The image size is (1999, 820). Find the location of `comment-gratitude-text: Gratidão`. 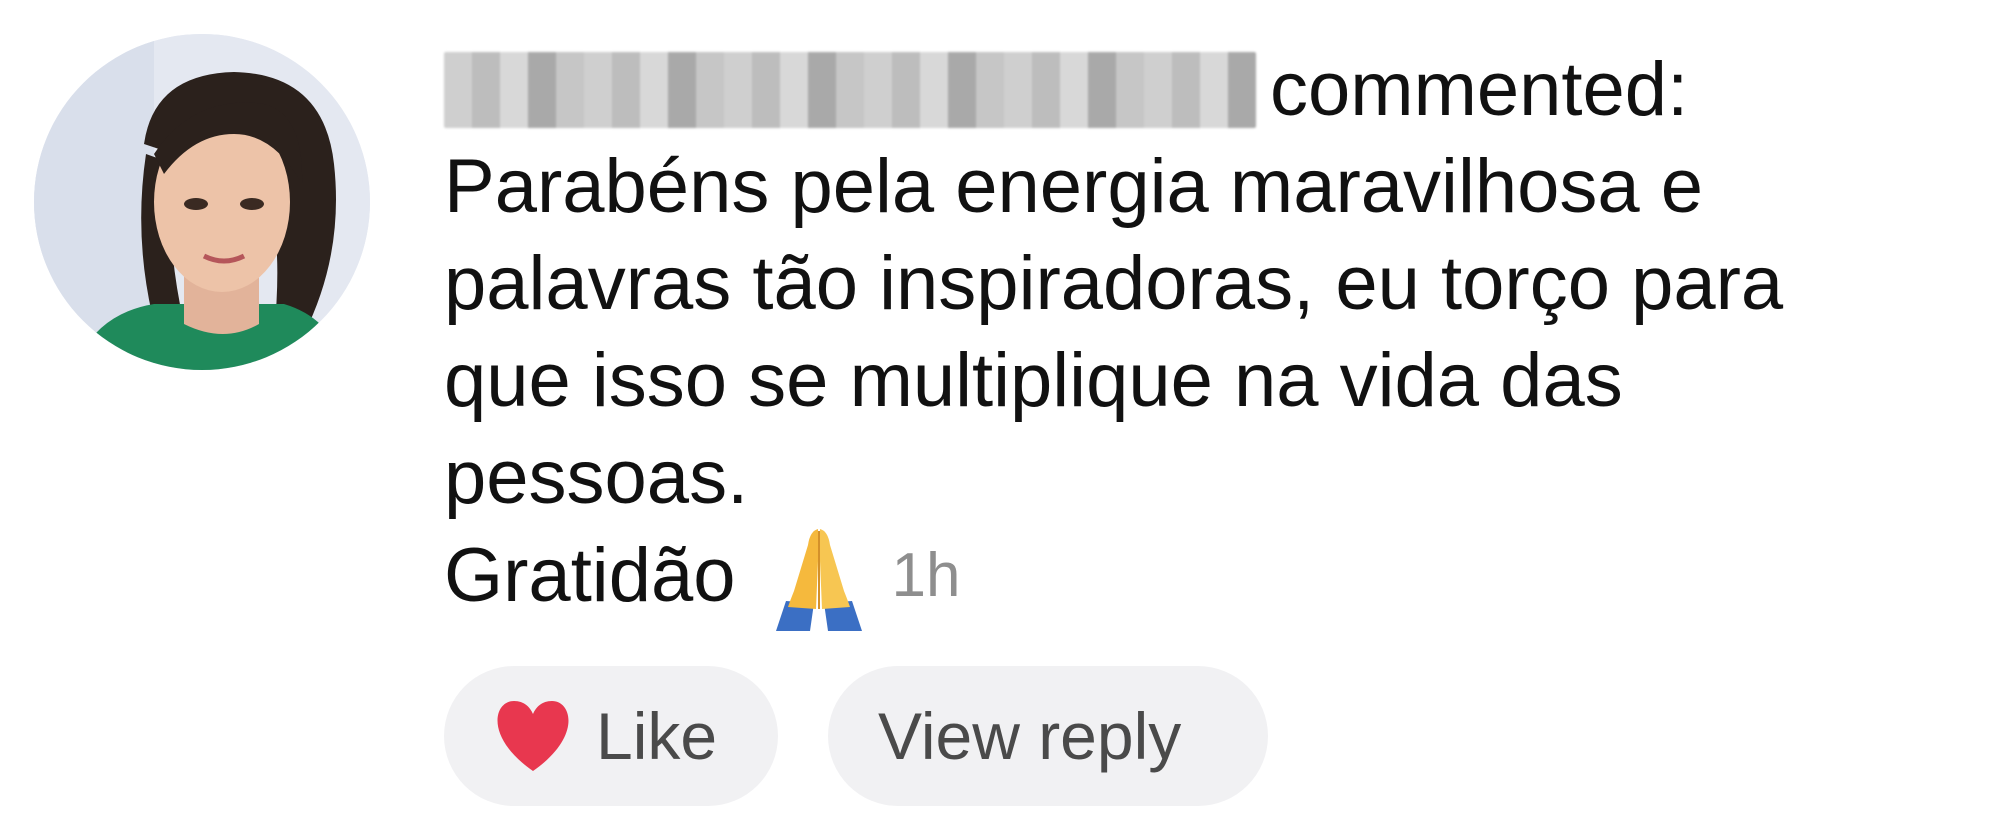

comment-gratitude-text: Gratidão is located at coordinates (590, 575).